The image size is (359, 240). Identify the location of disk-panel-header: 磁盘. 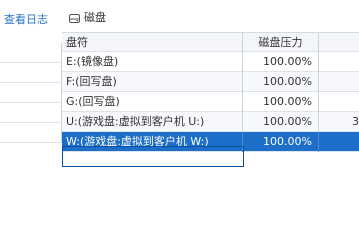
(87, 17).